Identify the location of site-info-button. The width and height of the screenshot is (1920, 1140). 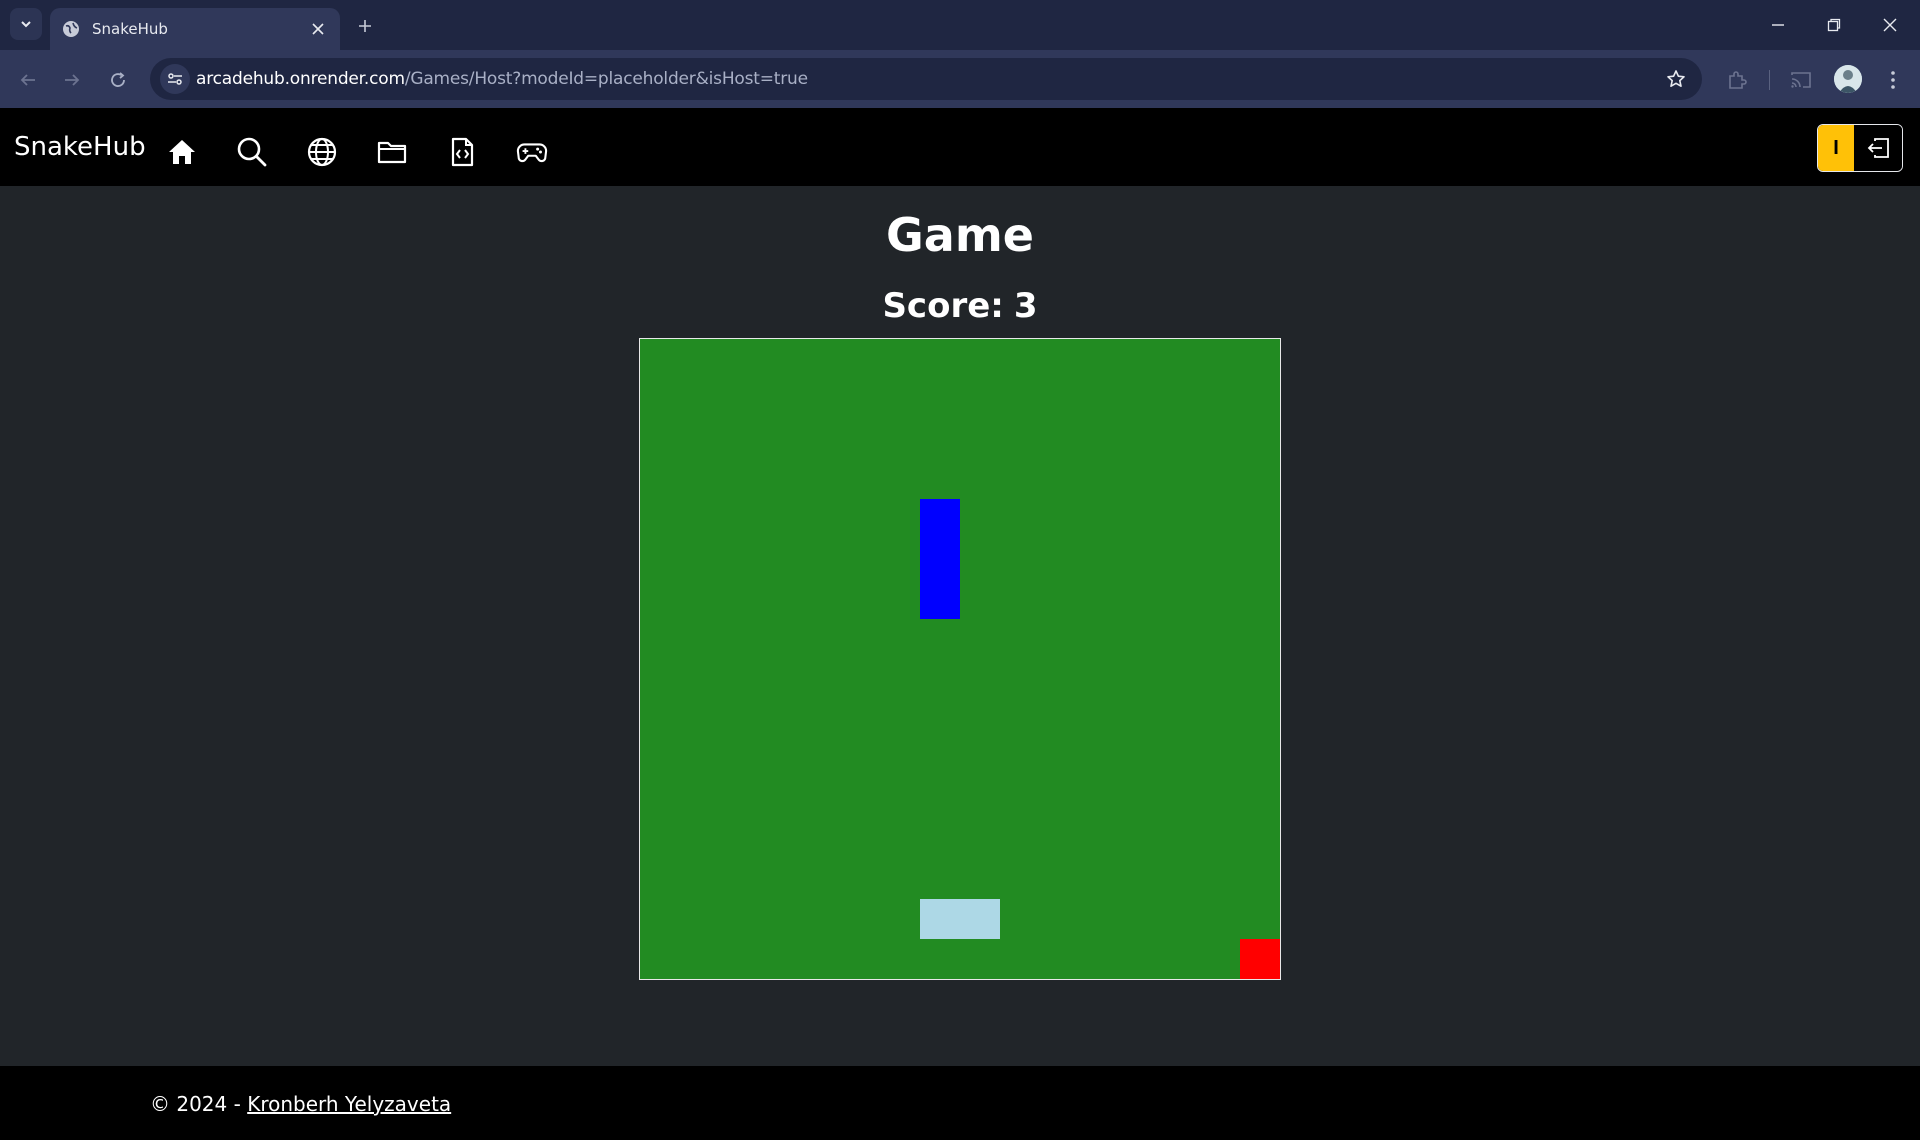
(175, 79).